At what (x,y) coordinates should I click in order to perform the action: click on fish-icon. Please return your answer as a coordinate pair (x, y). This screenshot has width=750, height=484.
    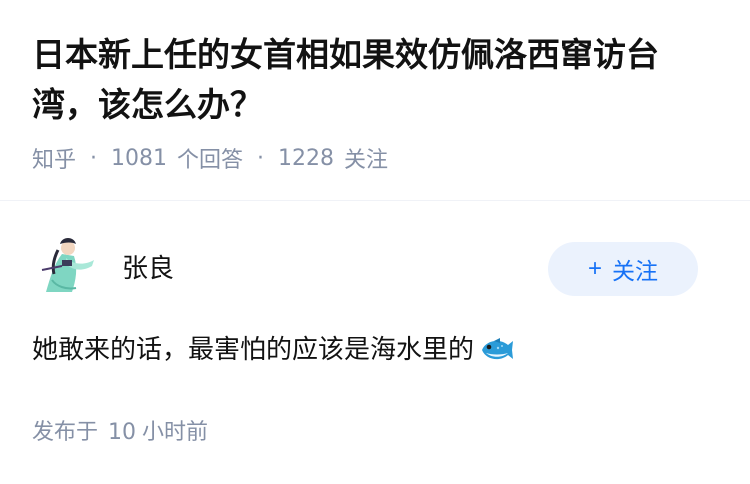
    Looking at the image, I should click on (496, 350).